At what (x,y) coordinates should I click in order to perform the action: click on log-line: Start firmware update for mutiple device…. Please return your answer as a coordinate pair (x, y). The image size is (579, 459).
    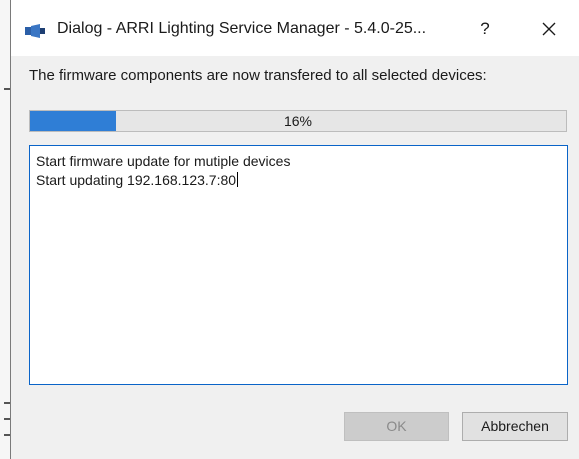
    Looking at the image, I should click on (163, 161).